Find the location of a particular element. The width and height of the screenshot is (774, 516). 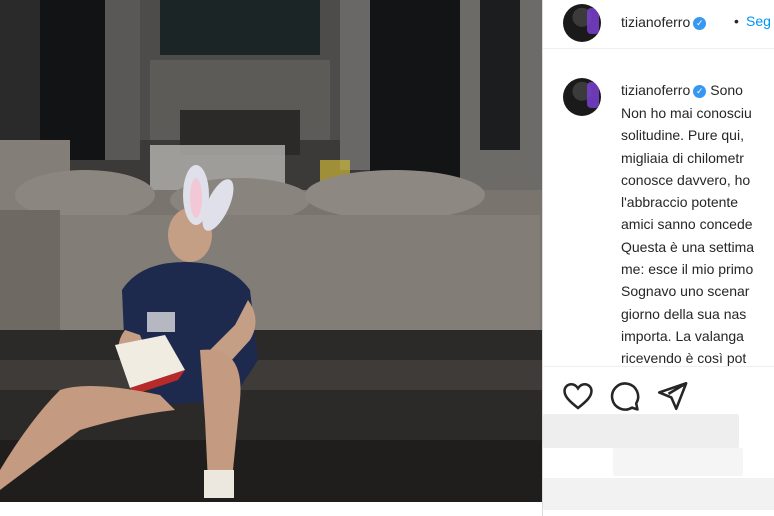

caption-lead-text: Sono is located at coordinates (726, 90).